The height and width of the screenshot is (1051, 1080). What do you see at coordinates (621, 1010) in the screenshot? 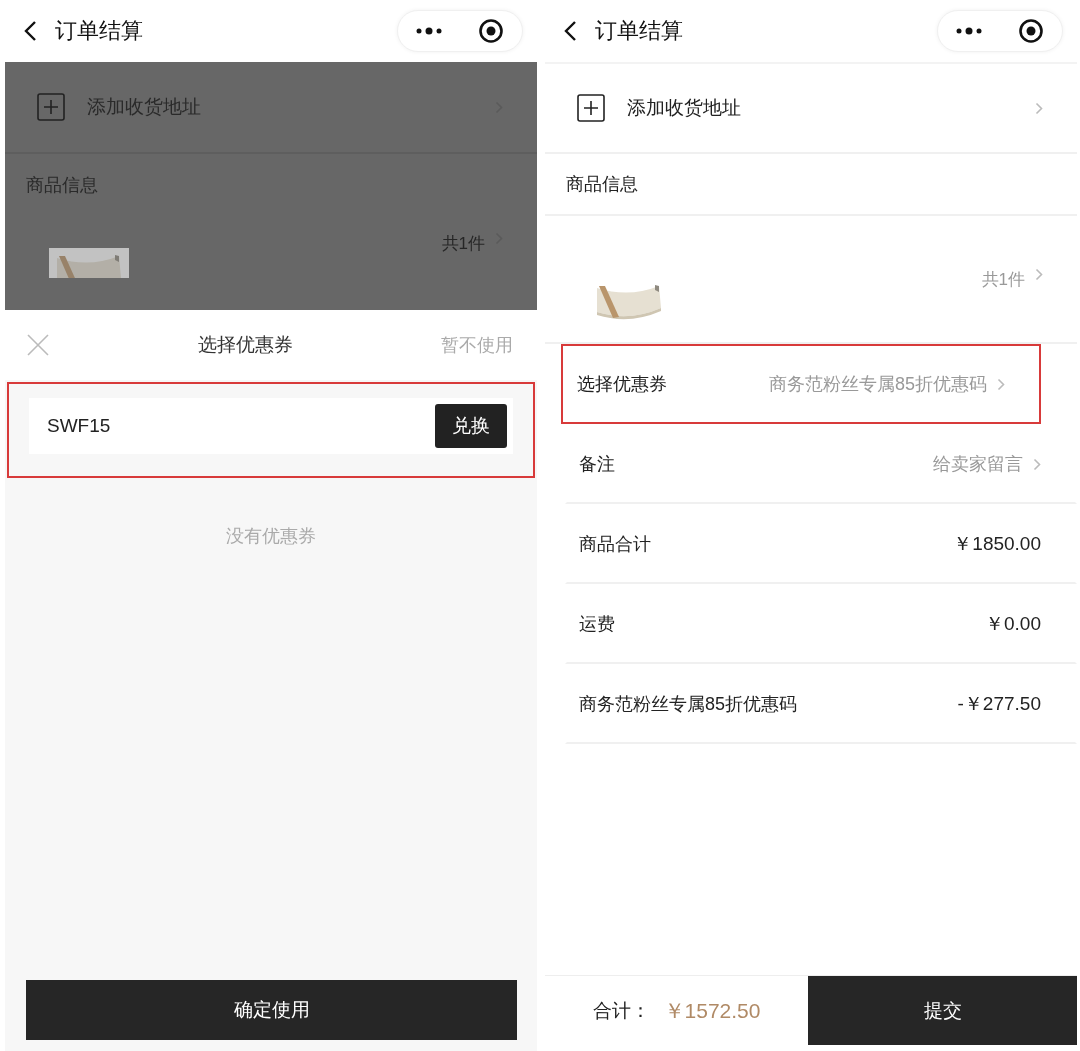
I see `total-label: 合计：` at bounding box center [621, 1010].